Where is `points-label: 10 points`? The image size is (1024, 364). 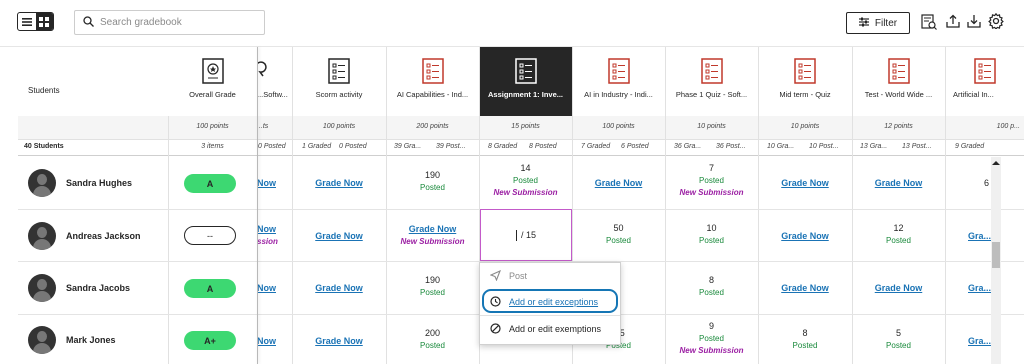
points-label: 10 points is located at coordinates (711, 126).